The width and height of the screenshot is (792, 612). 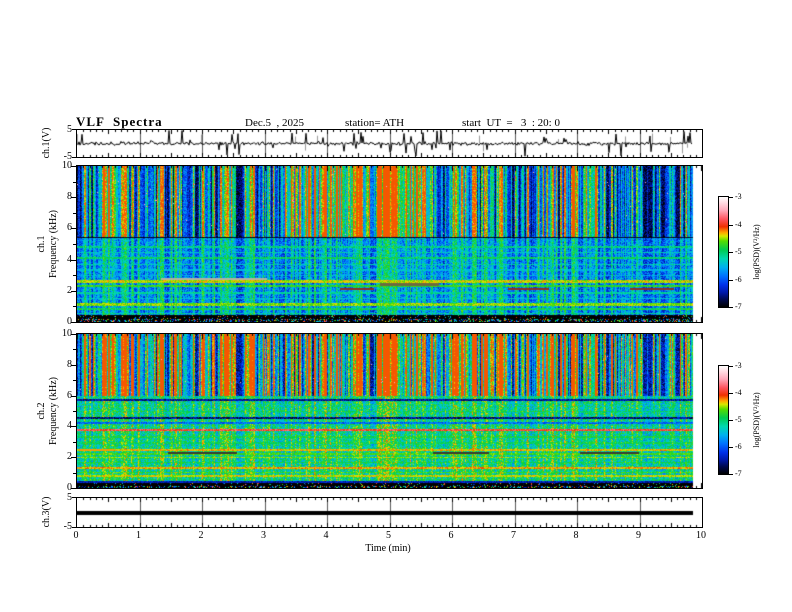 What do you see at coordinates (69, 395) in the screenshot?
I see `spect2-freq-tick-label: 6` at bounding box center [69, 395].